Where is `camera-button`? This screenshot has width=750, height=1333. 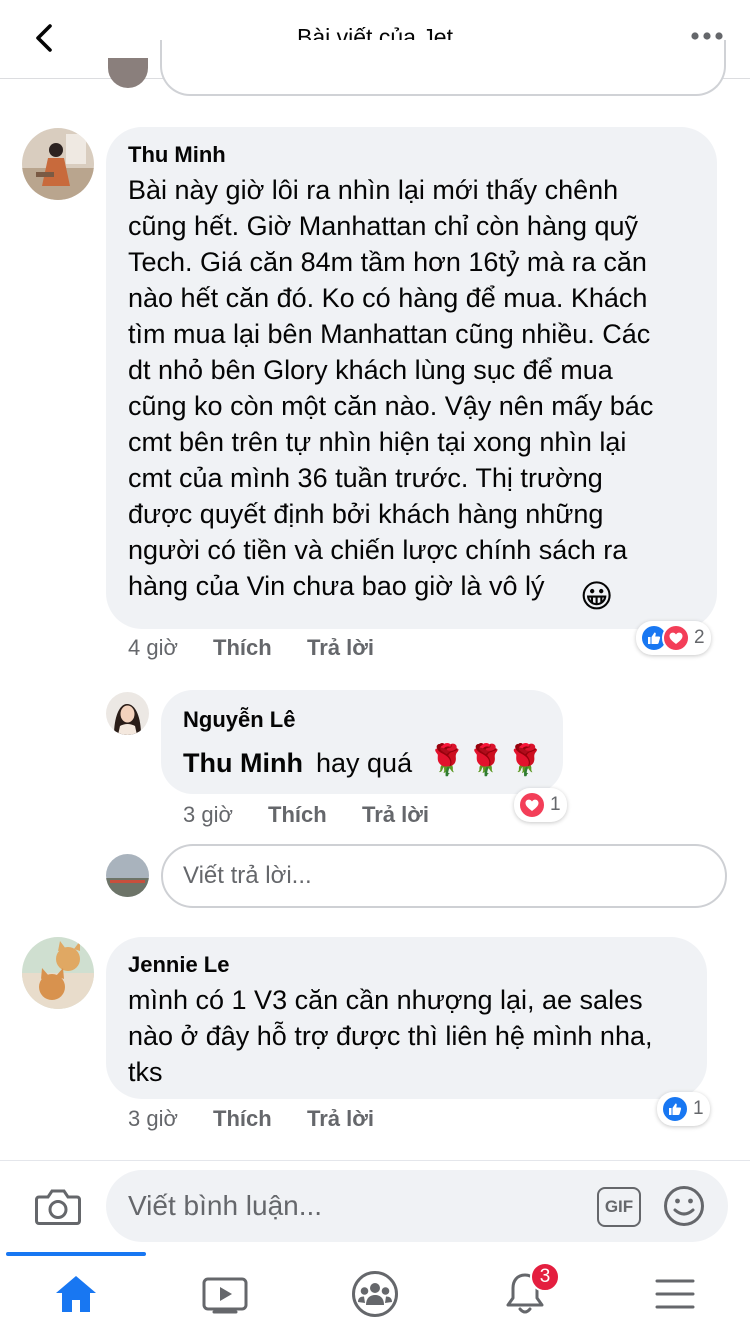 camera-button is located at coordinates (58, 1207).